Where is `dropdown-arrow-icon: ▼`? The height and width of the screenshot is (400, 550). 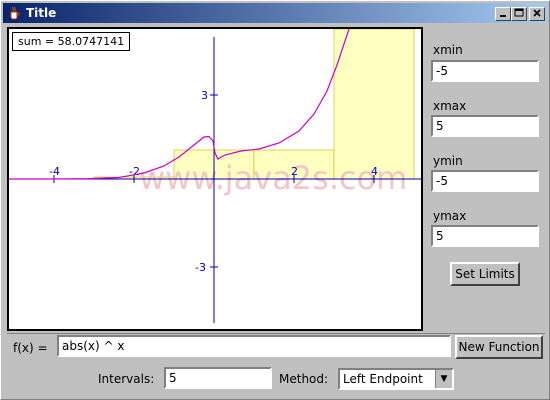 dropdown-arrow-icon: ▼ is located at coordinates (443, 379).